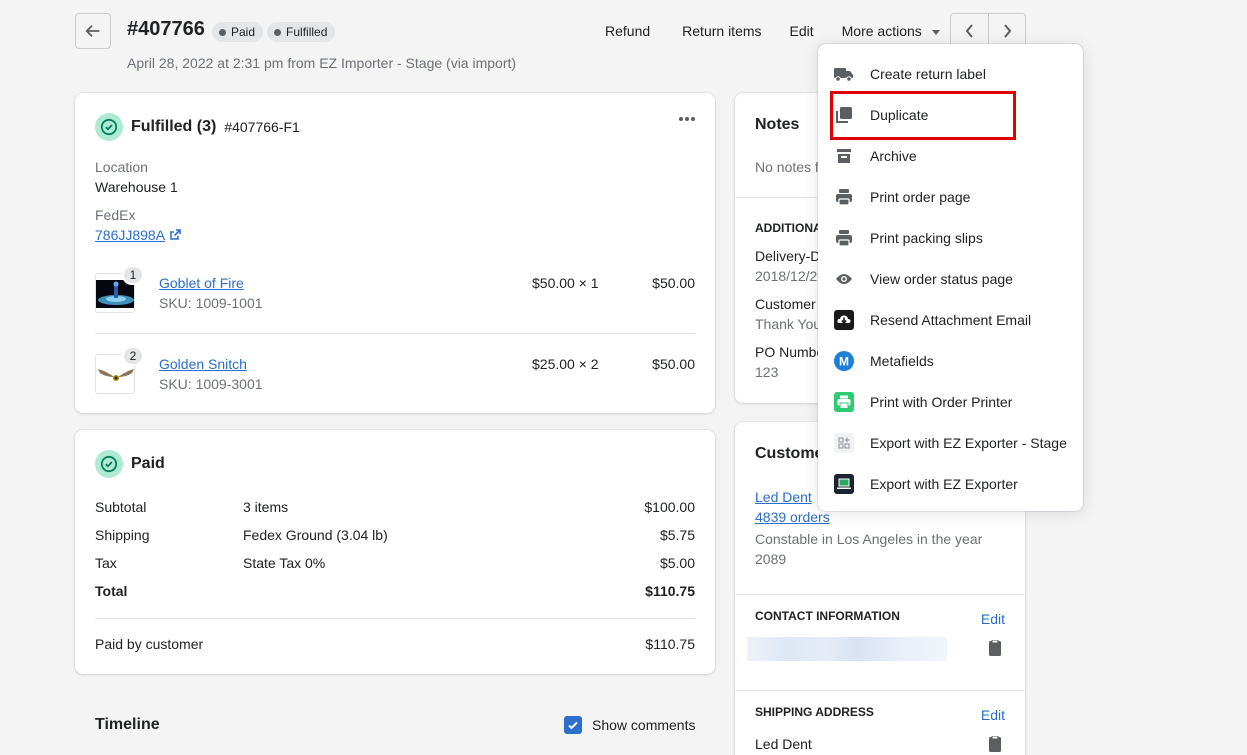 The image size is (1247, 755). What do you see at coordinates (844, 483) in the screenshot?
I see `laptop-icon` at bounding box center [844, 483].